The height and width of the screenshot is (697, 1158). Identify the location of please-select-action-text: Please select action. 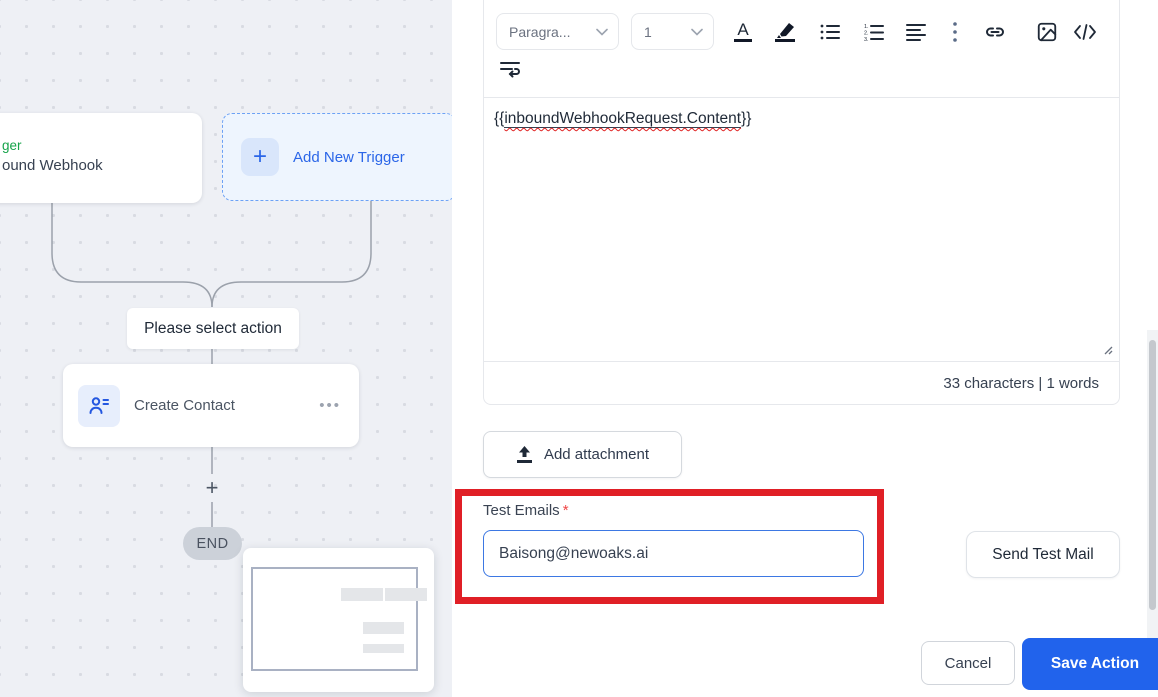
(213, 328).